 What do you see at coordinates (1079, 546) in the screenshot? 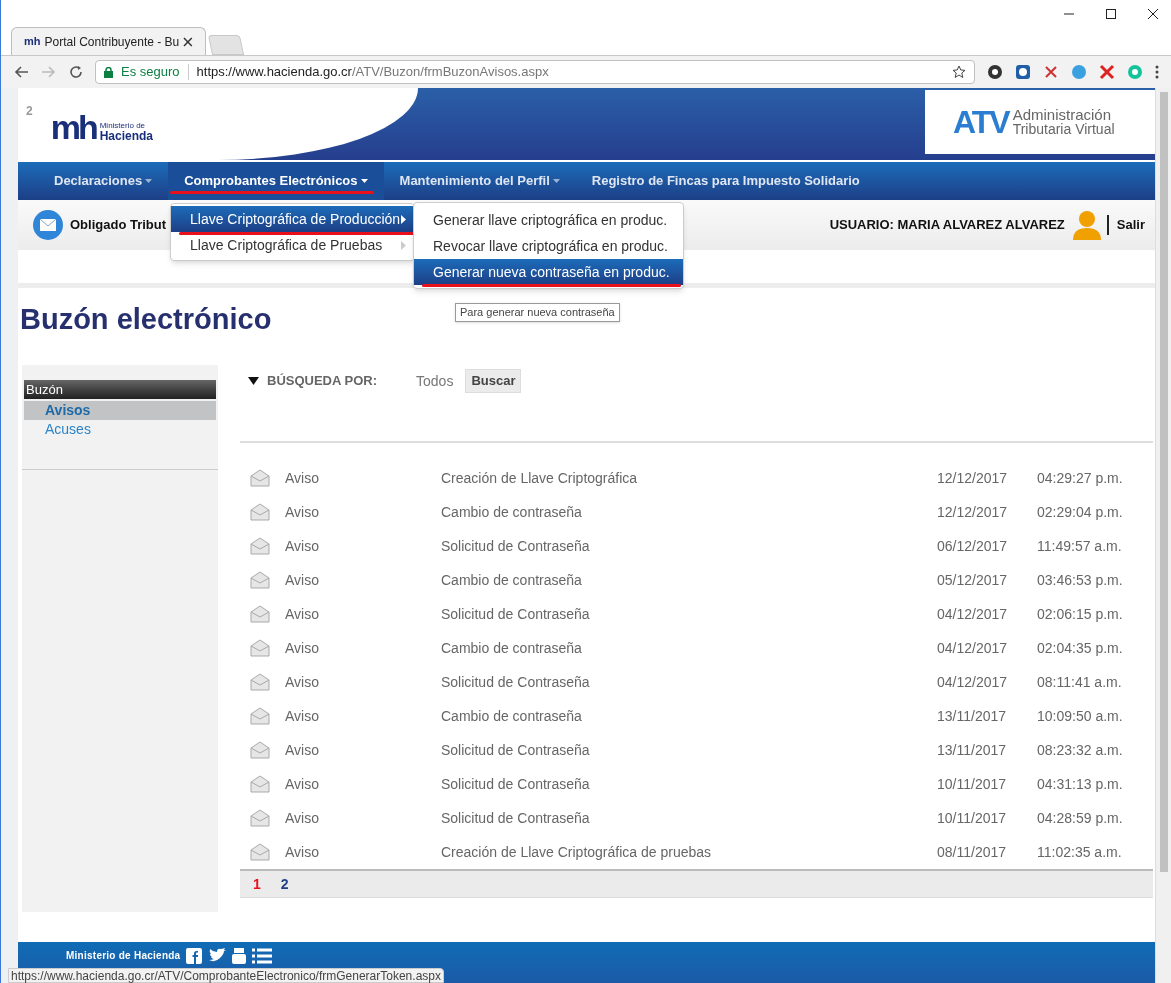
I see `message-time: 11:49:57 a.m.` at bounding box center [1079, 546].